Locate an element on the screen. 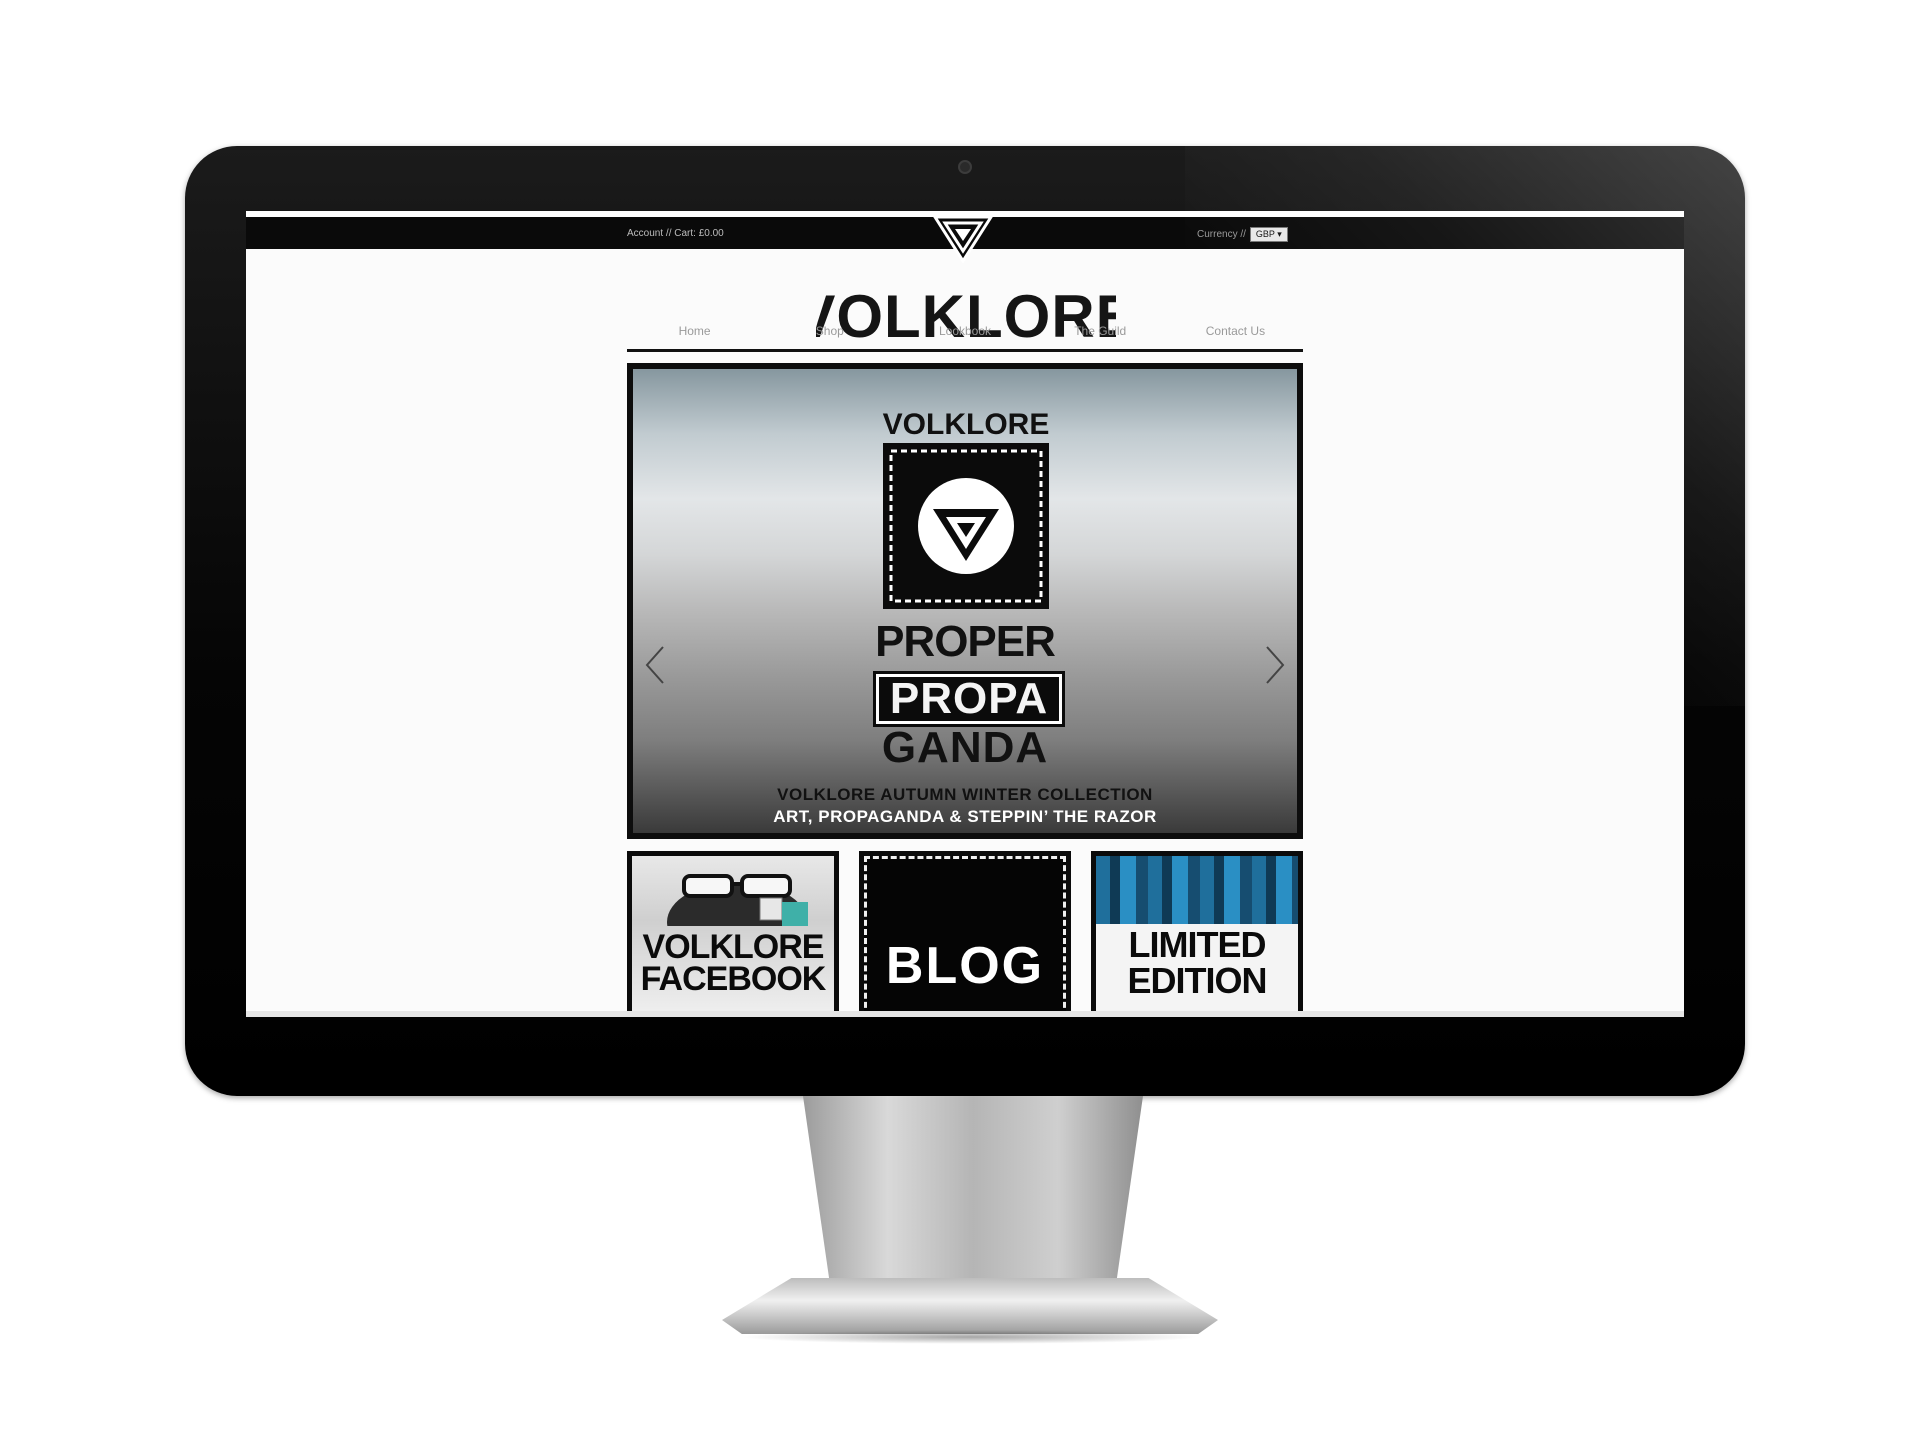 The image size is (1920, 1440). hero-caption-collection: VOLKLORE AUTUMN WINTER COLLECTION is located at coordinates (965, 794).